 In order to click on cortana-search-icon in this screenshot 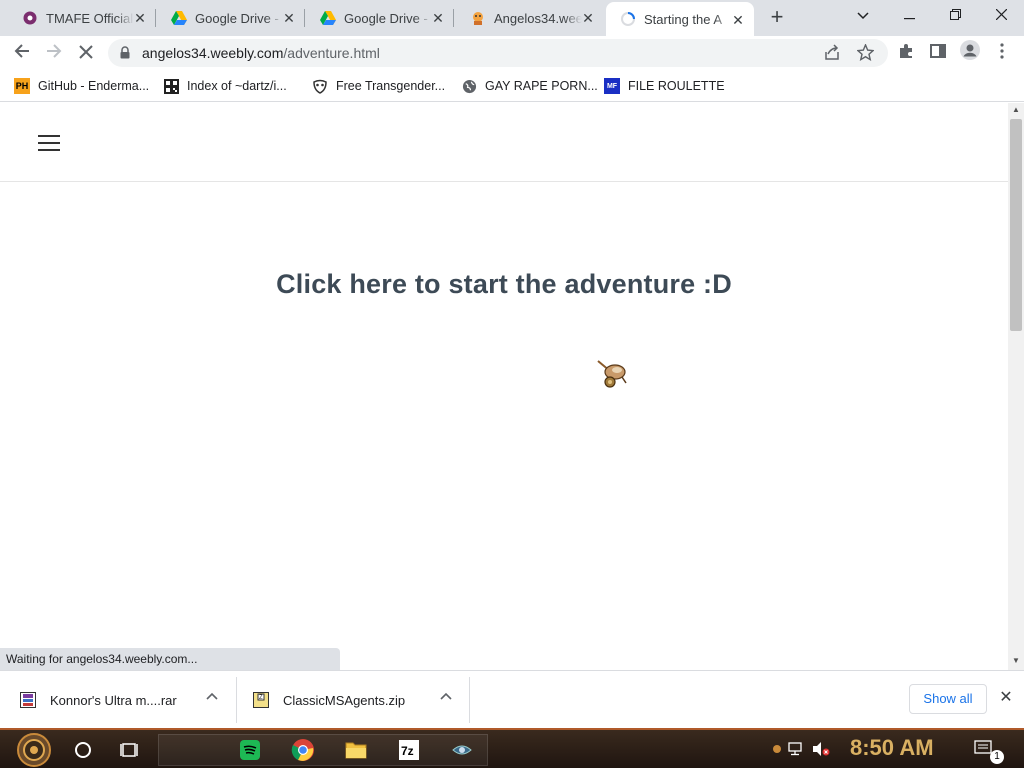, I will do `click(83, 750)`.